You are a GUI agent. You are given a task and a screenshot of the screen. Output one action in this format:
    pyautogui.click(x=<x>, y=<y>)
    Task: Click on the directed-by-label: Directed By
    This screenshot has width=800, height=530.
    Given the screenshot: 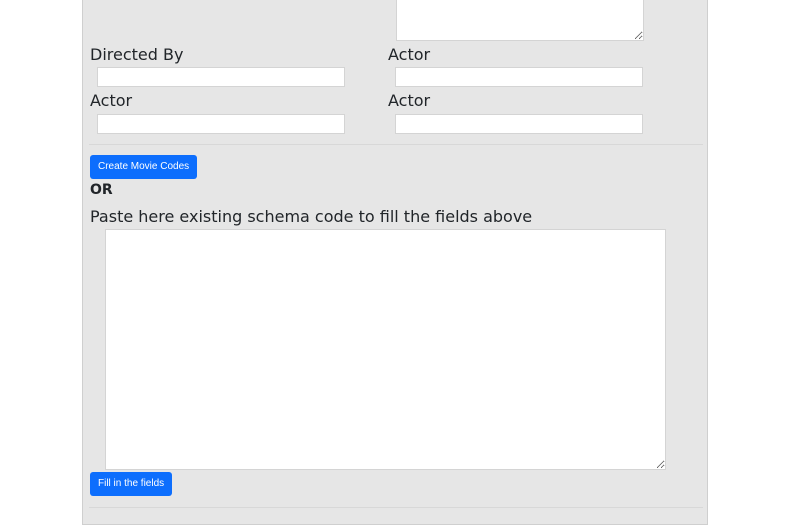 What is the action you would take?
    pyautogui.click(x=137, y=54)
    